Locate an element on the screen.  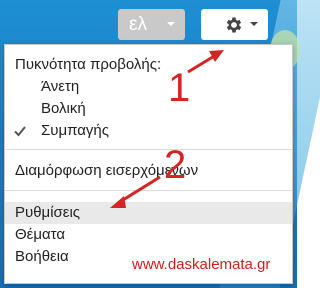
step-number-2: 2 is located at coordinates (175, 165).